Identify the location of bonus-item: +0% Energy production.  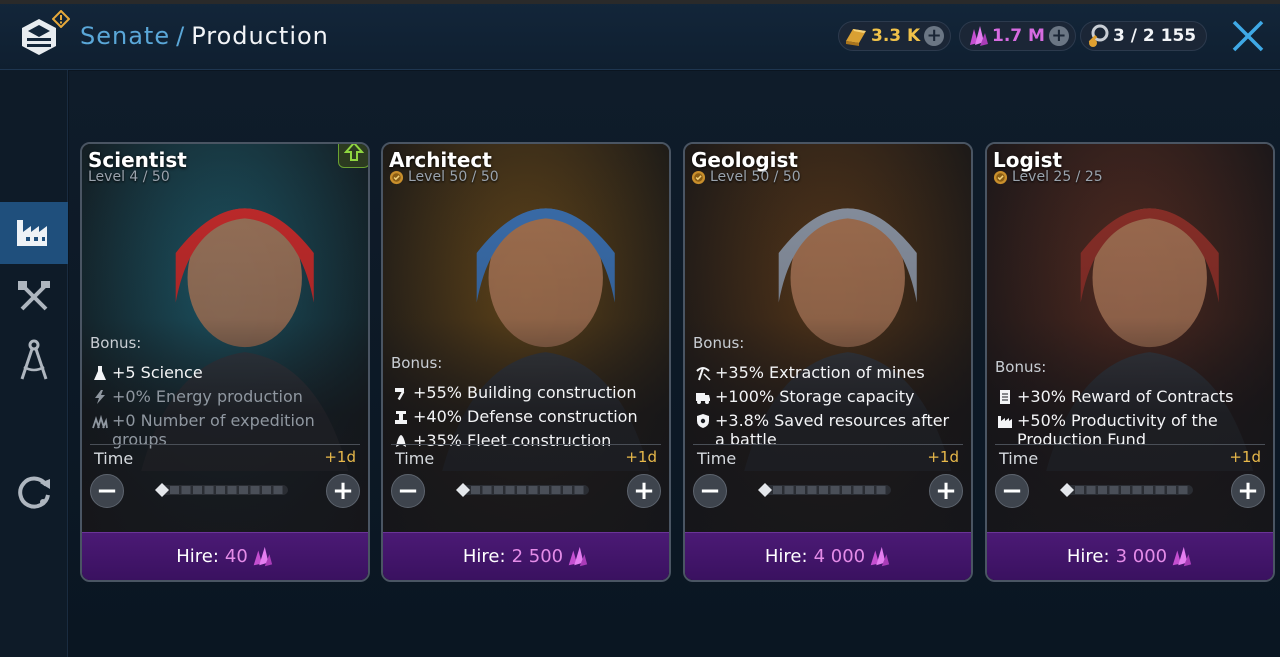
(225, 396).